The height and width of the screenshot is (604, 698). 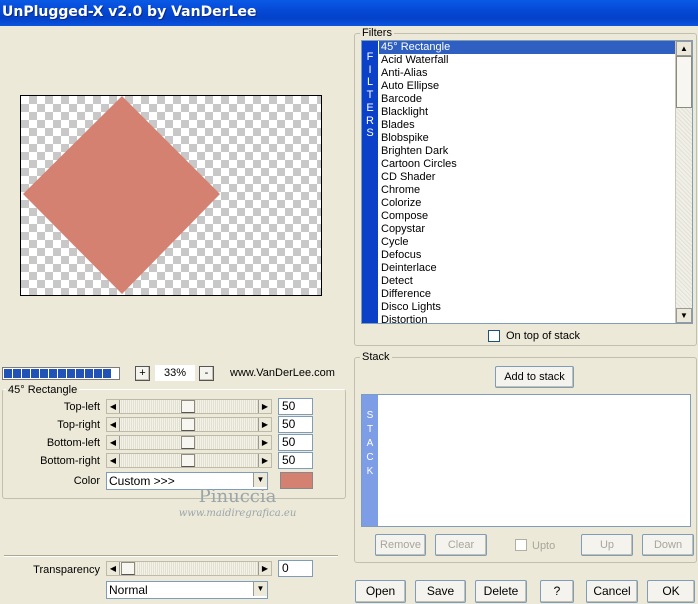 I want to click on filter-item: Deinterlace, so click(x=527, y=268).